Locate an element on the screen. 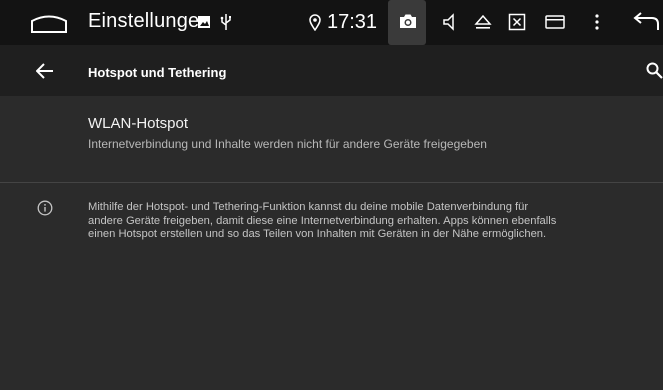 This screenshot has height=390, width=663. arrow-back-icon is located at coordinates (45, 71).